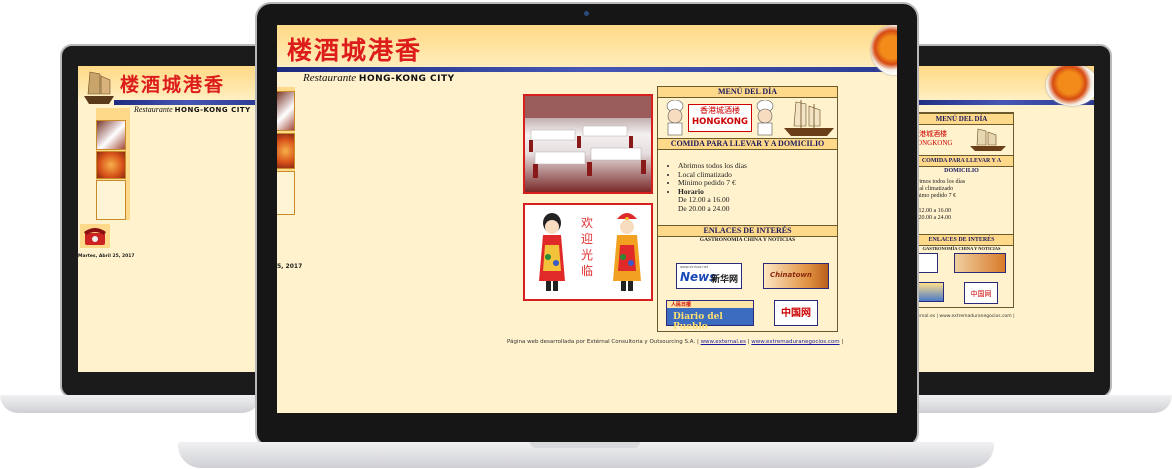 This screenshot has width=1172, height=469. I want to click on date-label: 5, 2017, so click(290, 266).